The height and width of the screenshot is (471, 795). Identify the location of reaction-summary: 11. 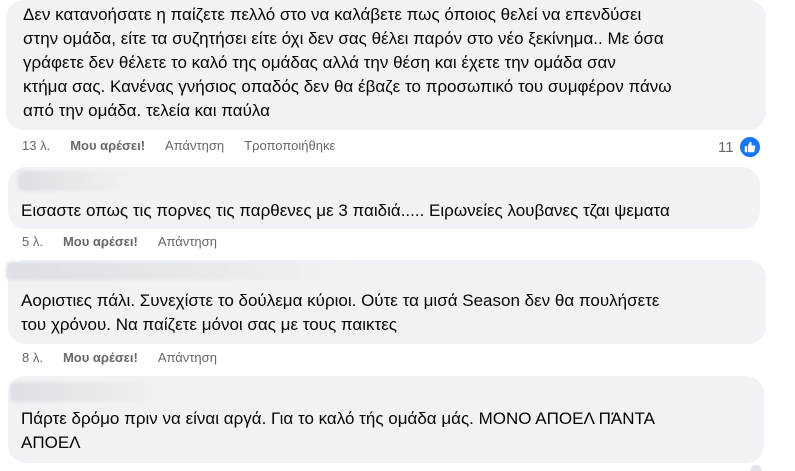
(740, 147).